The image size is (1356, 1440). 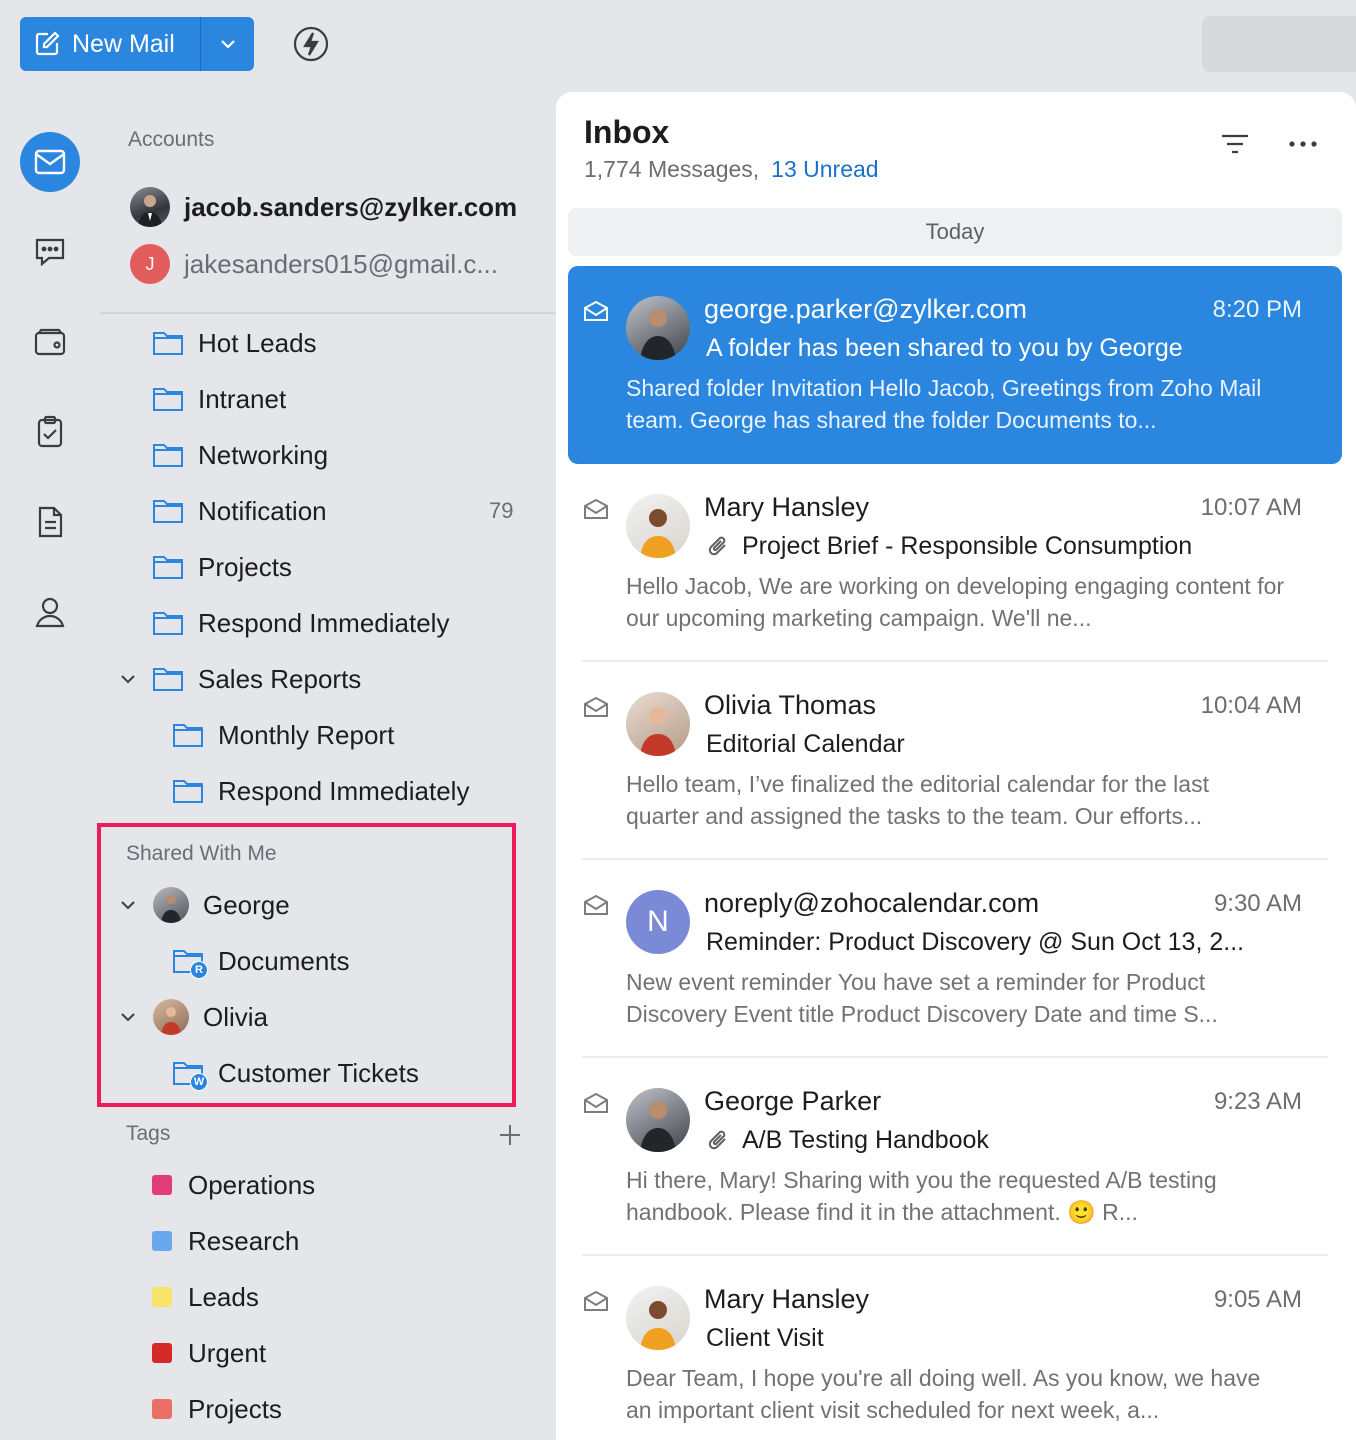 What do you see at coordinates (233, 1185) in the screenshot?
I see `tag-item: Operations` at bounding box center [233, 1185].